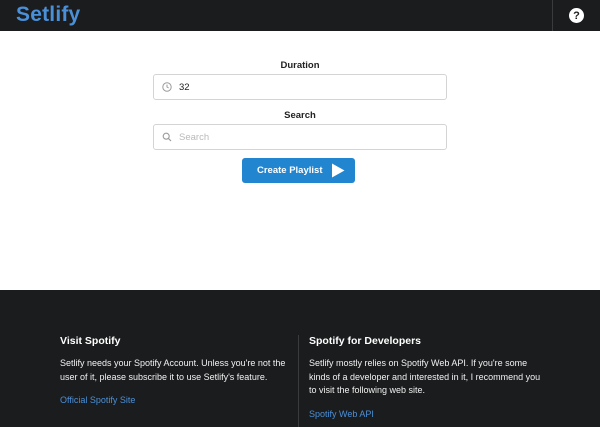  I want to click on footer-divider, so click(298, 381).